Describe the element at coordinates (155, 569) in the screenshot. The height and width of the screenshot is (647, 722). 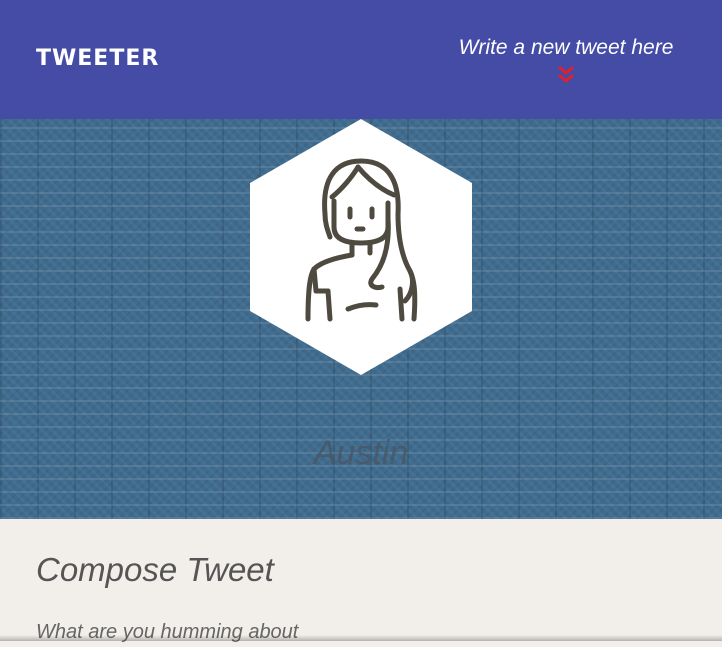
I see `compose-title: Compose Tweet` at that location.